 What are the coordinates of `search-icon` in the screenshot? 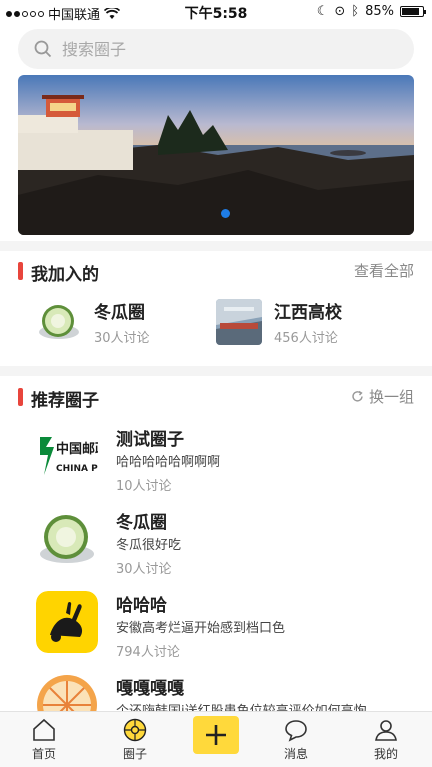 It's located at (43, 49).